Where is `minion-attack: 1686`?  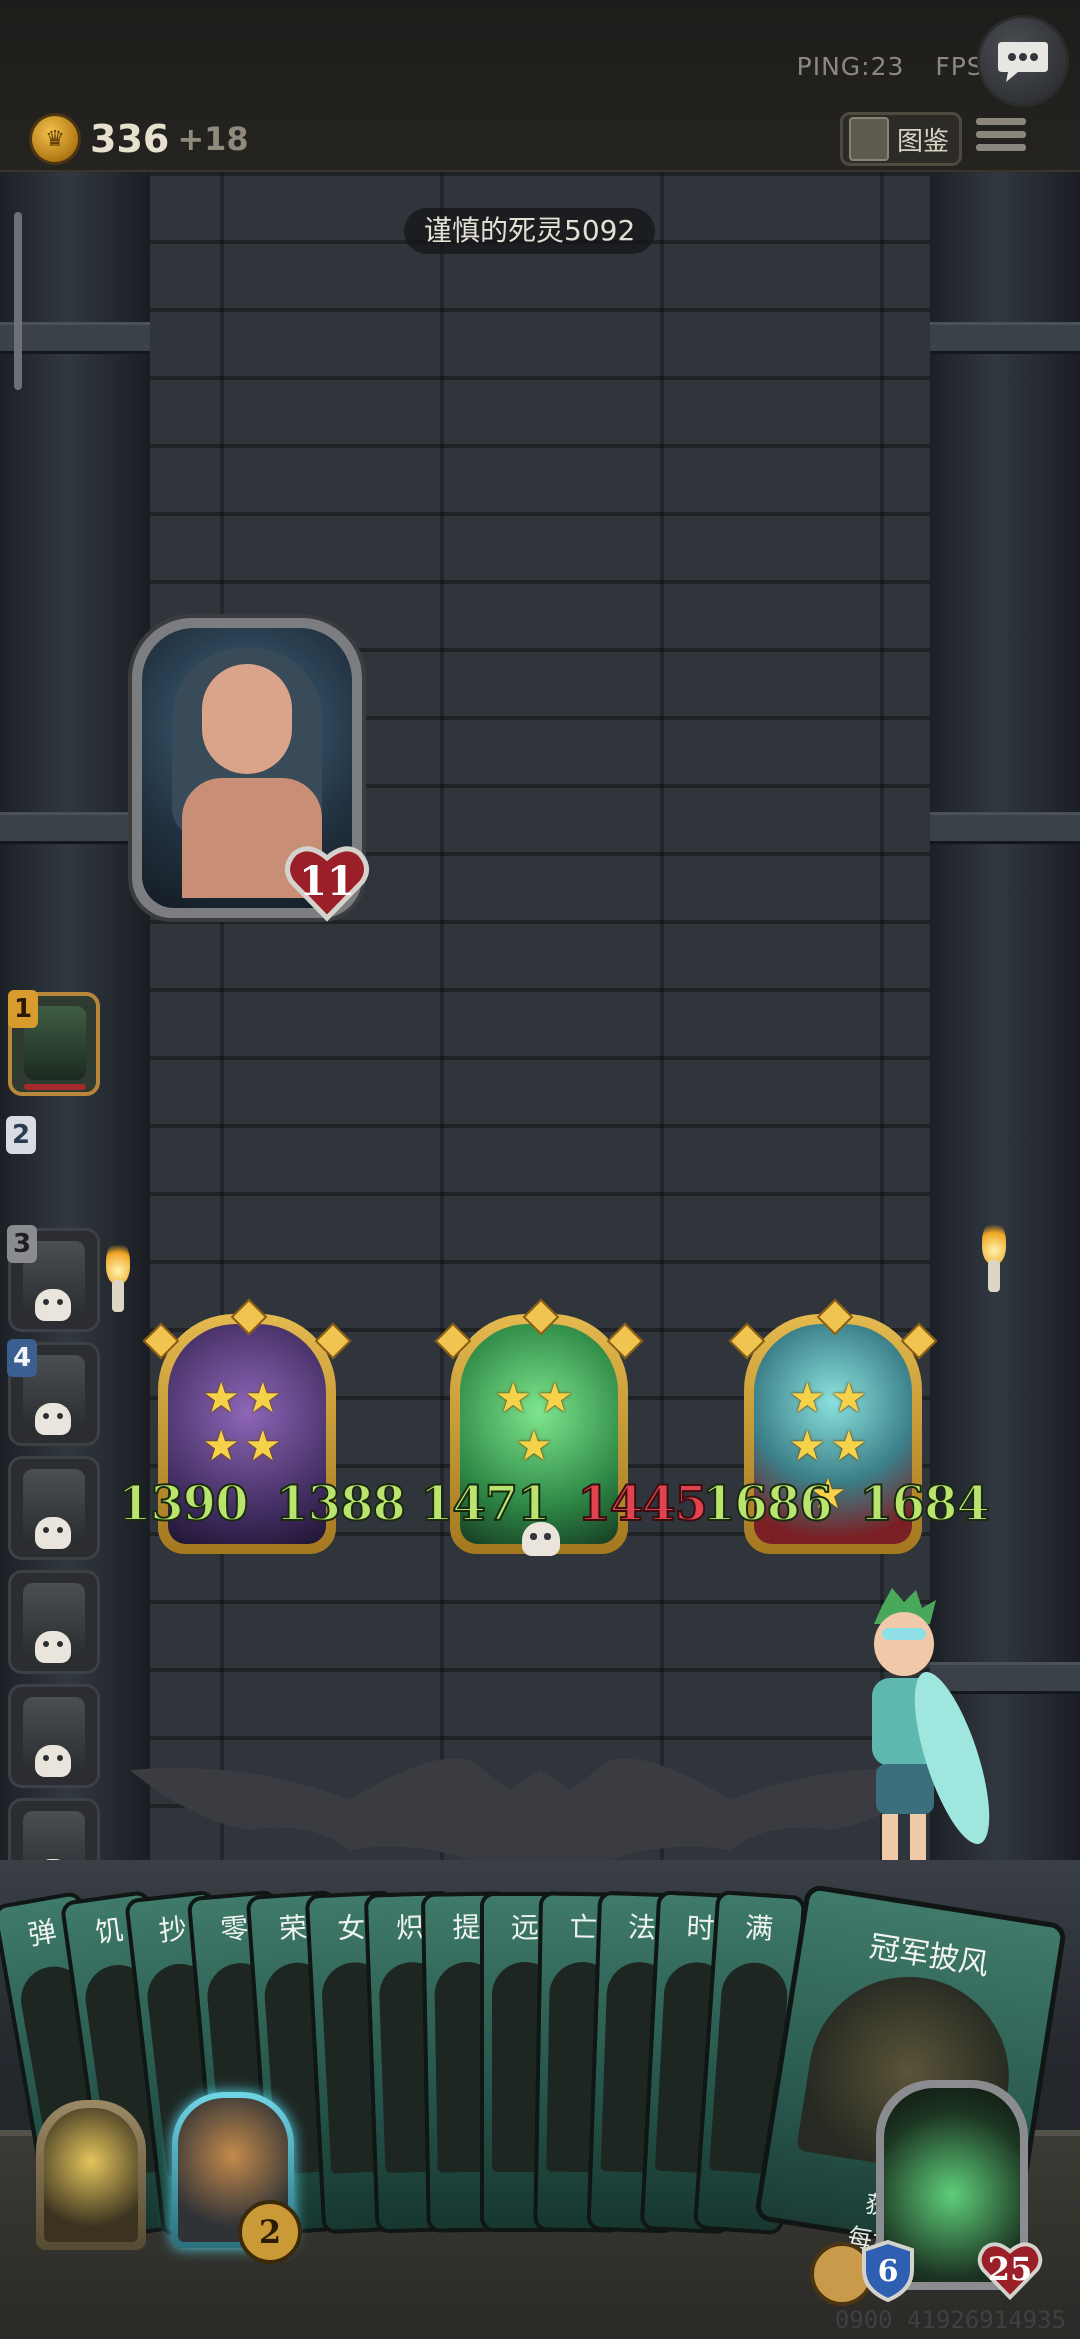
minion-attack: 1686 is located at coordinates (767, 1504).